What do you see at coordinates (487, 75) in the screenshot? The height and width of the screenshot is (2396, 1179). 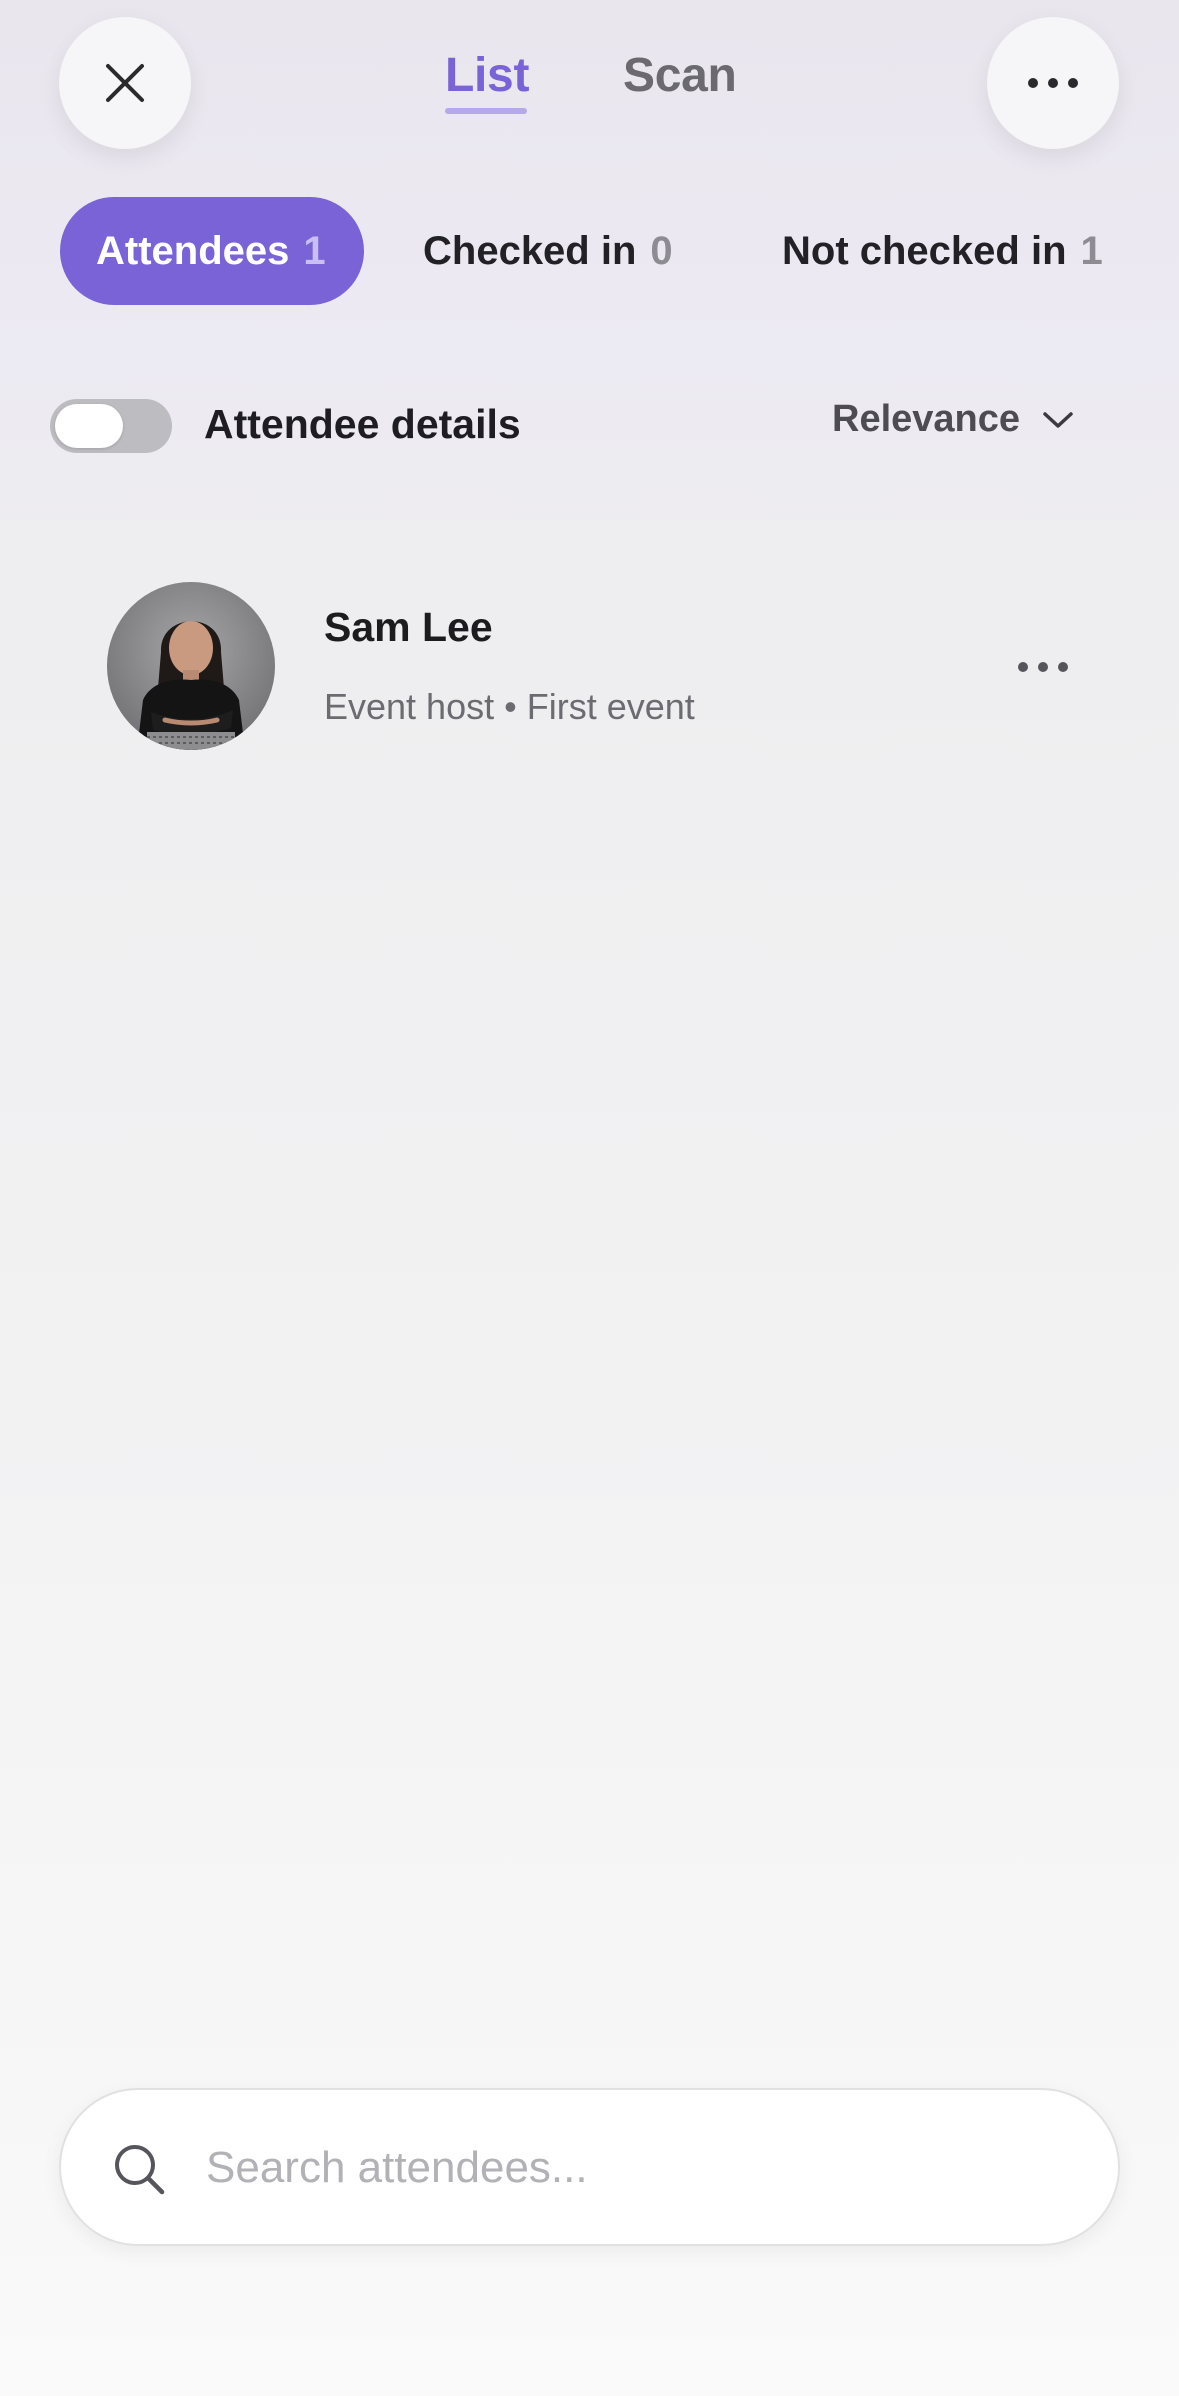 I see `tab-list: List` at bounding box center [487, 75].